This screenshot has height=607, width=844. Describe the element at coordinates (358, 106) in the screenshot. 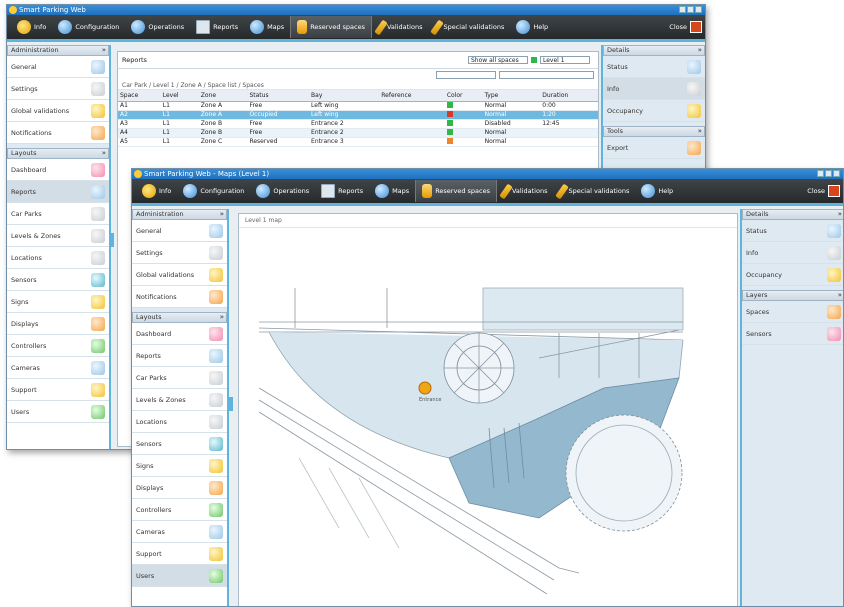

I see `table-row: A1 L1 Zone A Free Left wing Normal 0:00` at that location.